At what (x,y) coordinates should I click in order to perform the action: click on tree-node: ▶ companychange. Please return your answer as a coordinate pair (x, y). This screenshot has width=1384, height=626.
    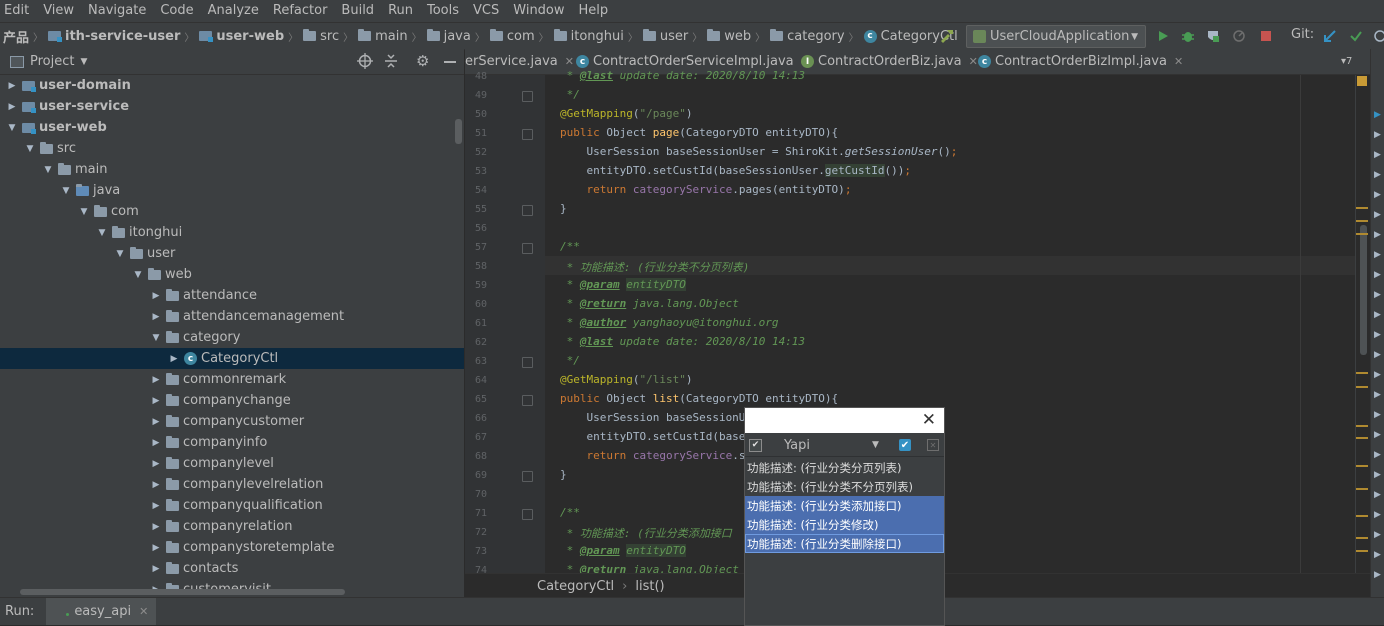
    Looking at the image, I should click on (232, 400).